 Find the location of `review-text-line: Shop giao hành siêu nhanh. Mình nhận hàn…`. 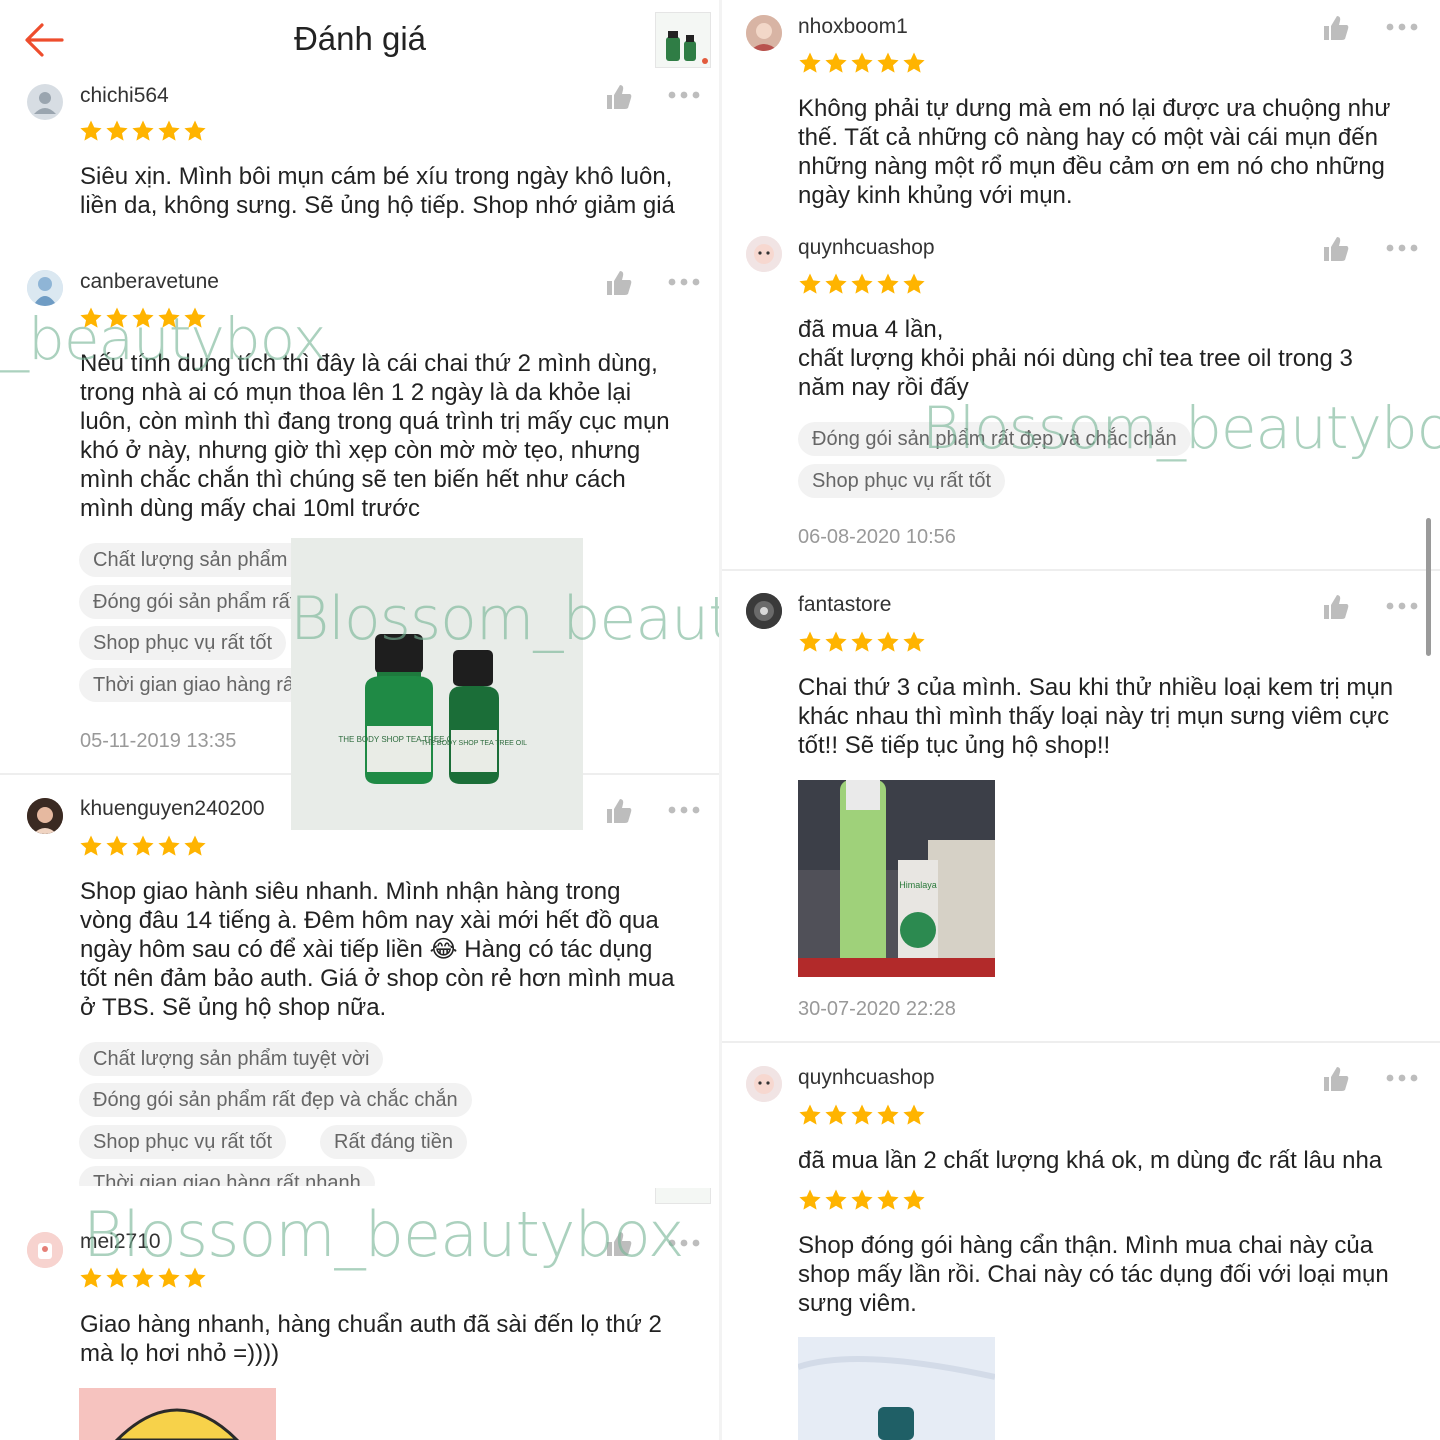

review-text-line: Shop giao hành siêu nhanh. Mình nhận hàn… is located at coordinates (350, 891).